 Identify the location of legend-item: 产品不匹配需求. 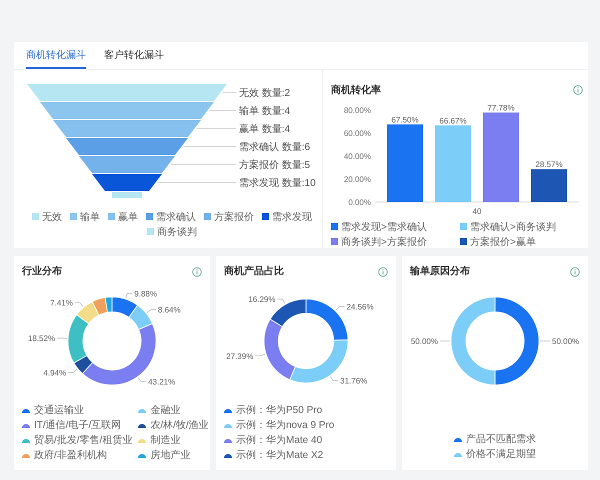
(495, 439).